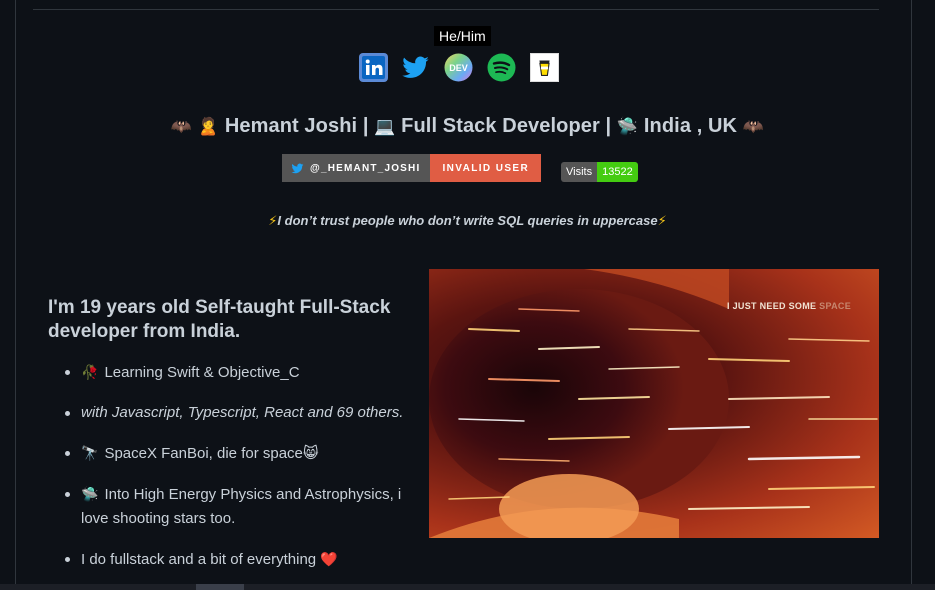  I want to click on spotify-icon, so click(501, 67).